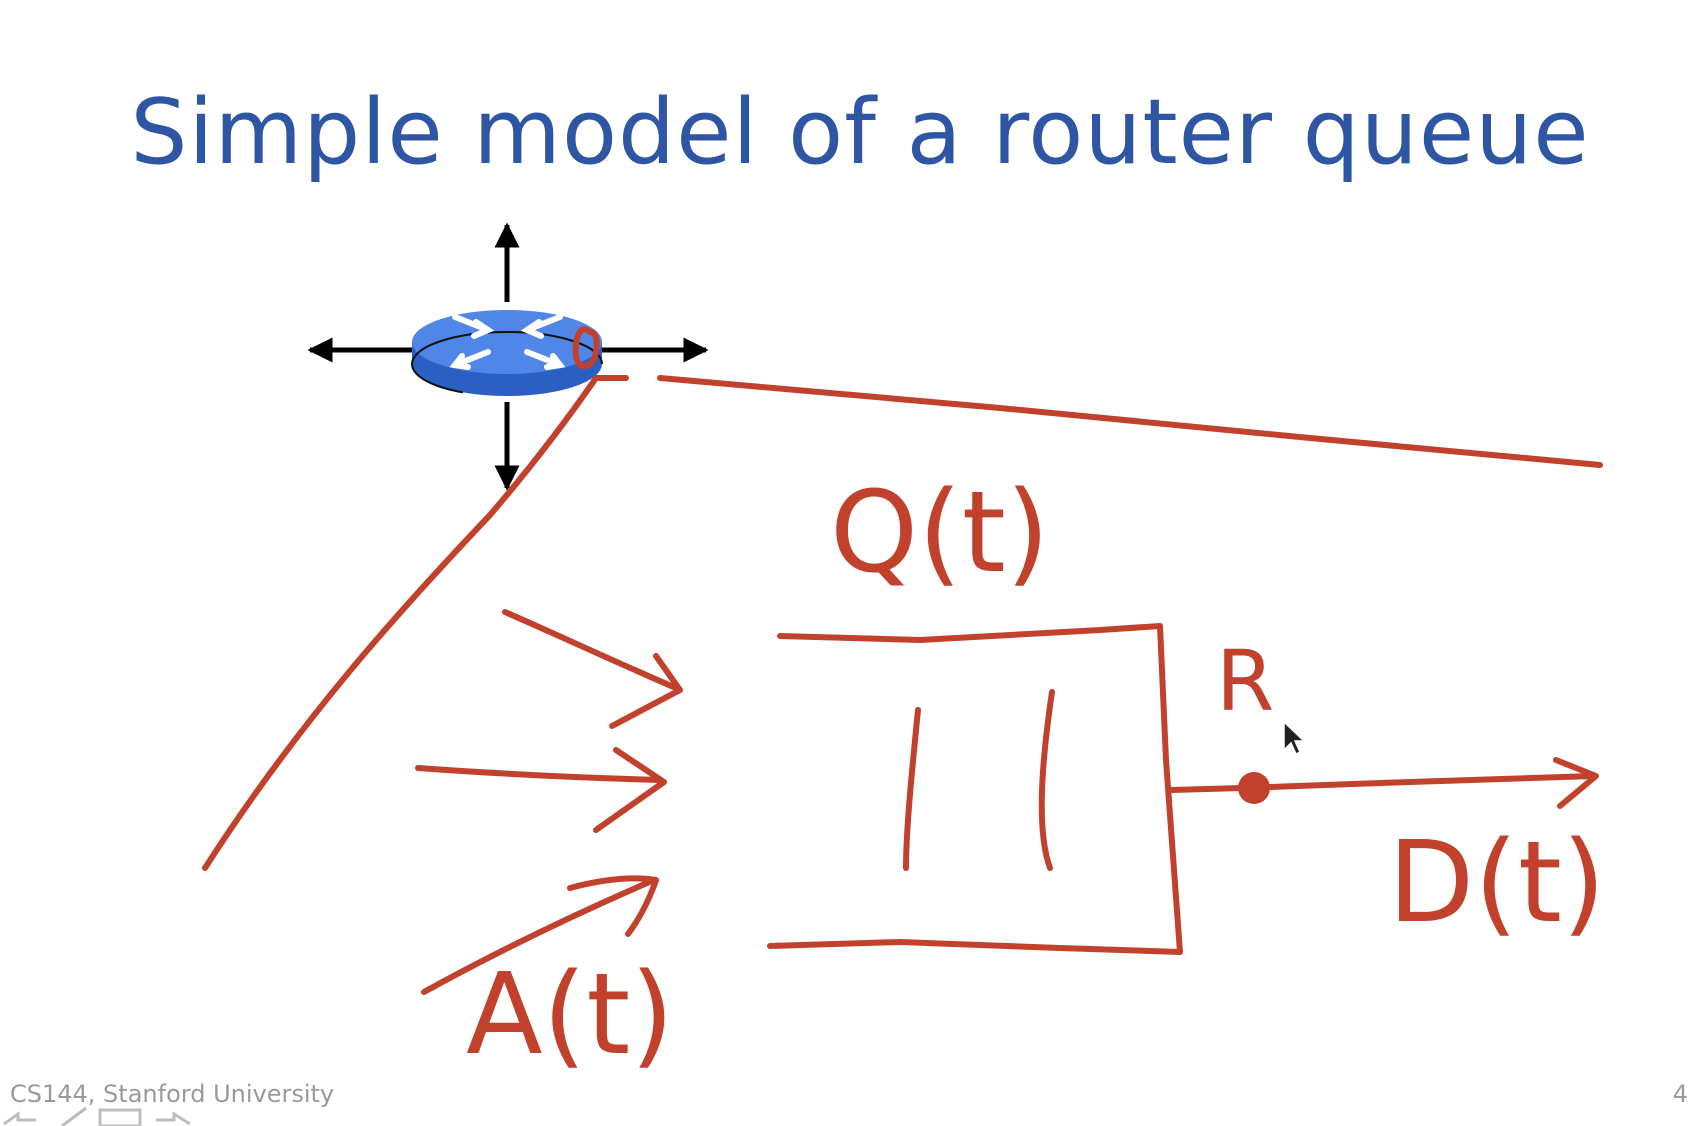 This screenshot has height=1126, width=1694. Describe the element at coordinates (97, 1116) in the screenshot. I see `slide-nav-controls` at that location.